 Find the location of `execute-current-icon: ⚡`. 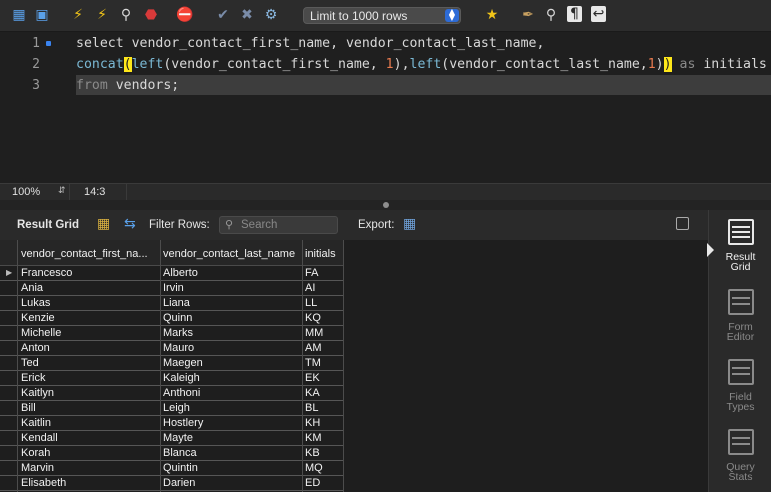

execute-current-icon: ⚡ is located at coordinates (102, 15).